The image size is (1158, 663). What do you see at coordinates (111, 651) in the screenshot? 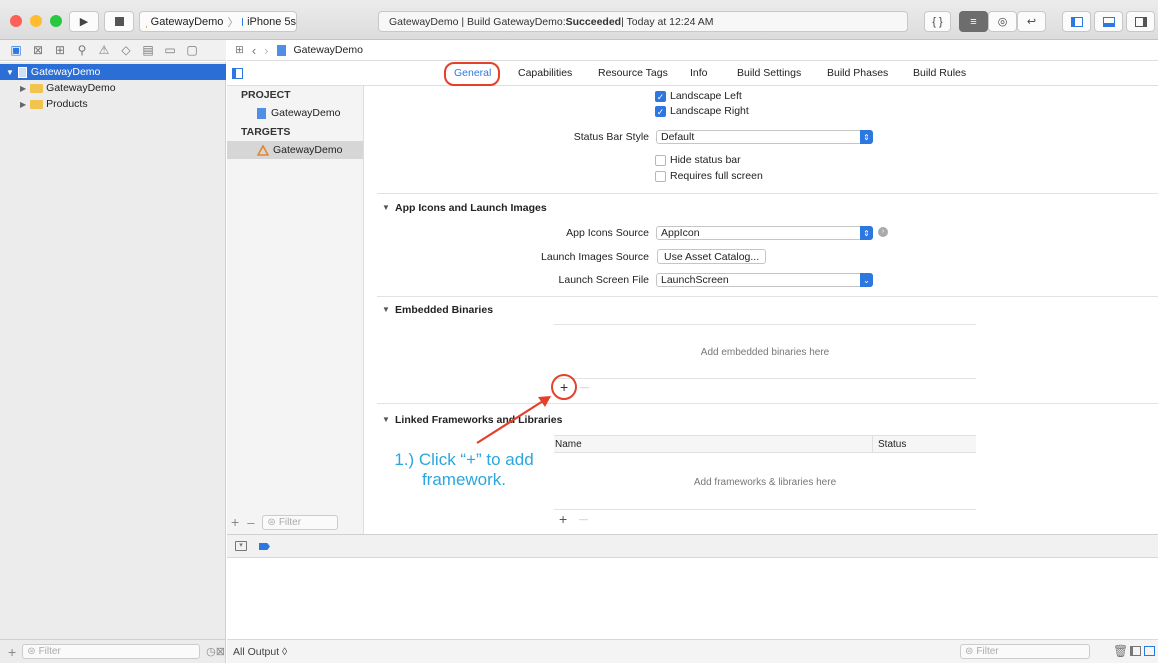
I see `navigator-filter-input: ⊜ Filter` at bounding box center [111, 651].